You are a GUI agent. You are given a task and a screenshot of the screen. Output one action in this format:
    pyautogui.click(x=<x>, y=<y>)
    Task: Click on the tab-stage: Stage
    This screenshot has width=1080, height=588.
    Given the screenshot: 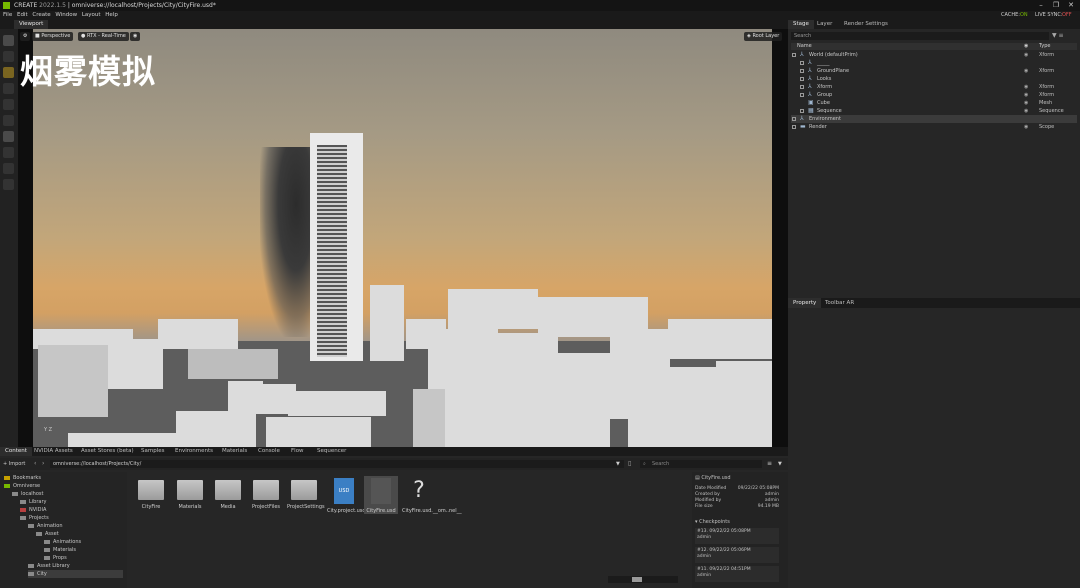 What is the action you would take?
    pyautogui.click(x=801, y=24)
    